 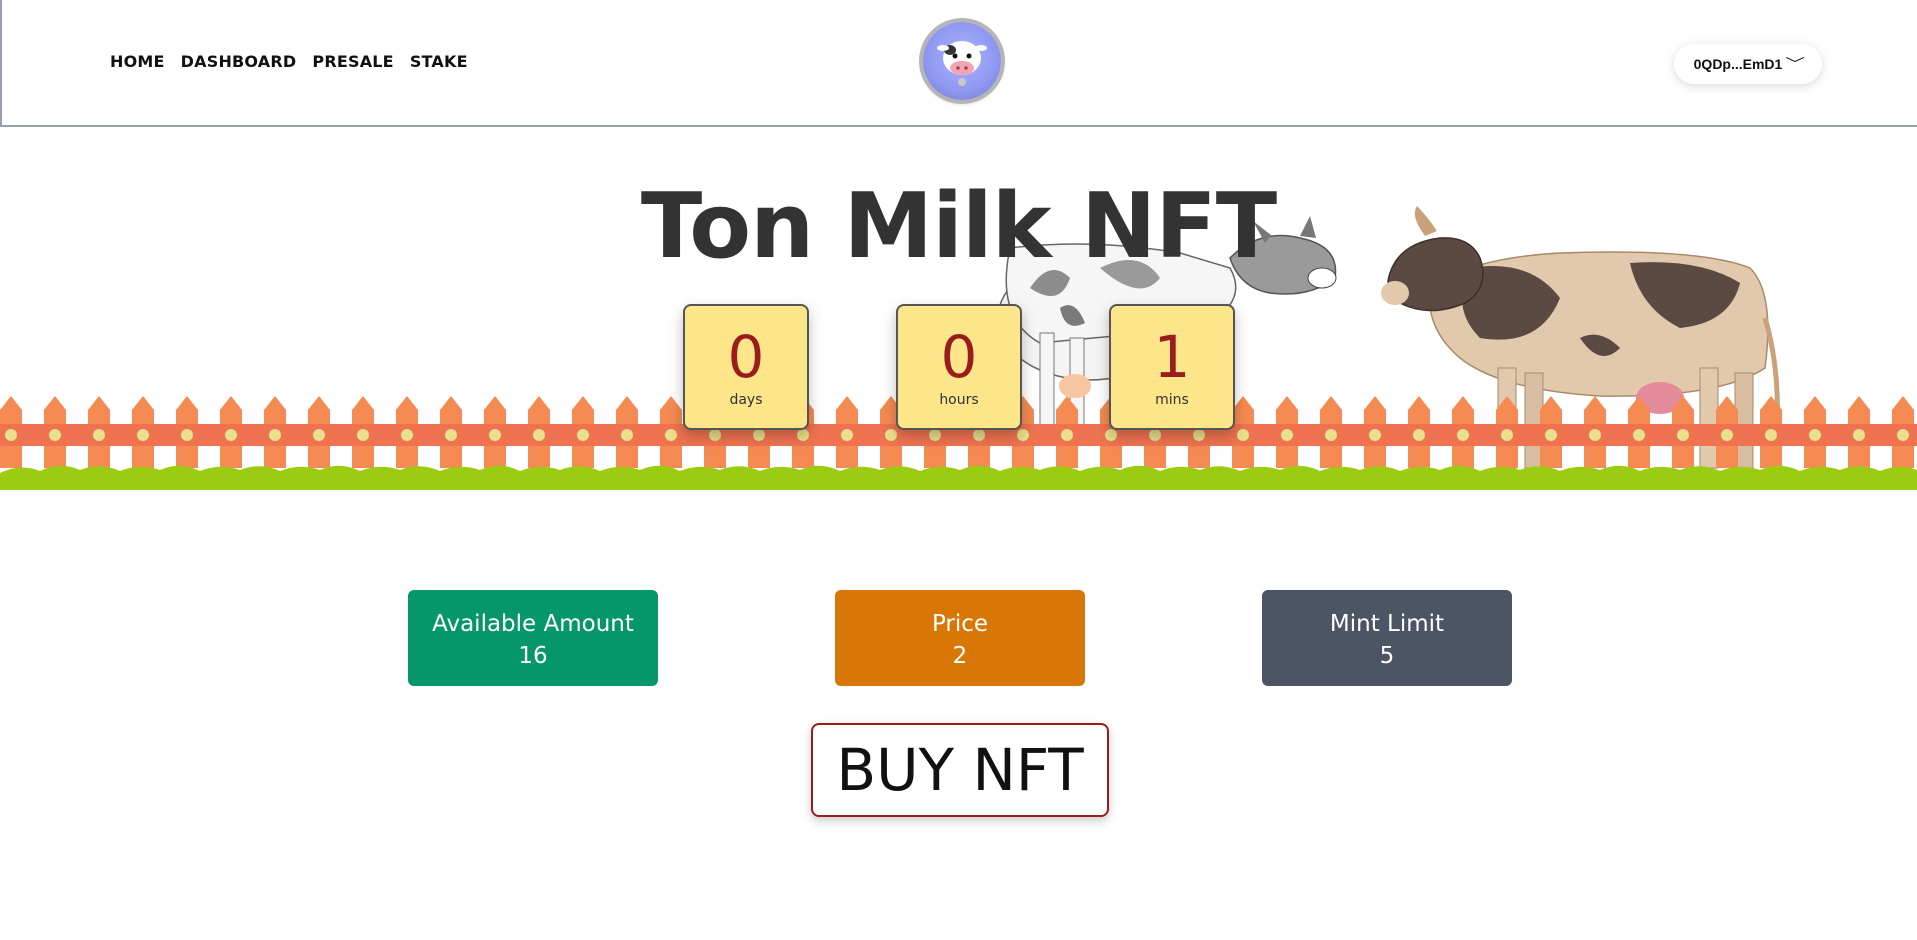 I want to click on mint-limit-card: Mint Limit 5, so click(x=1387, y=638).